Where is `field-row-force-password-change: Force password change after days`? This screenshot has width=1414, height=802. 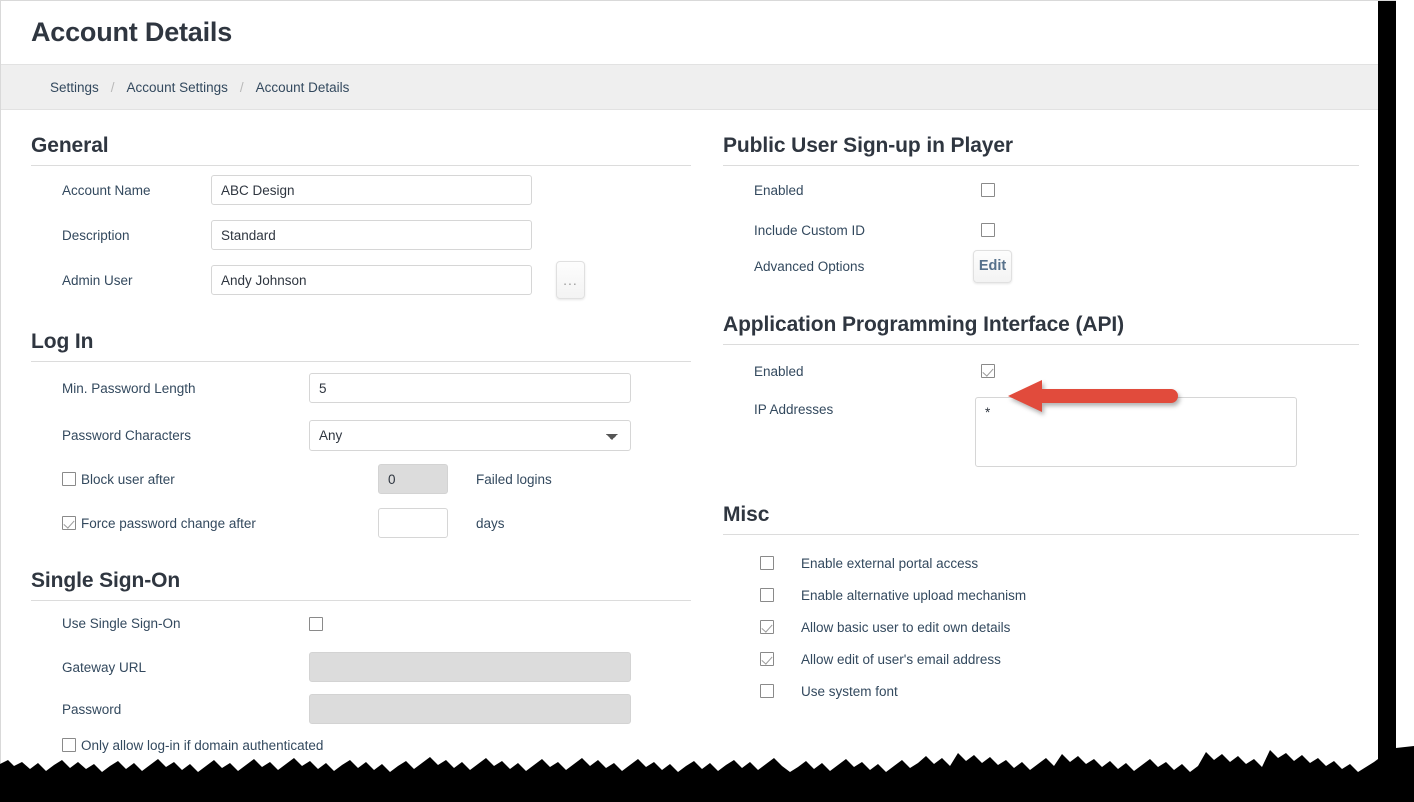
field-row-force-password-change: Force password change after days is located at coordinates (361, 523).